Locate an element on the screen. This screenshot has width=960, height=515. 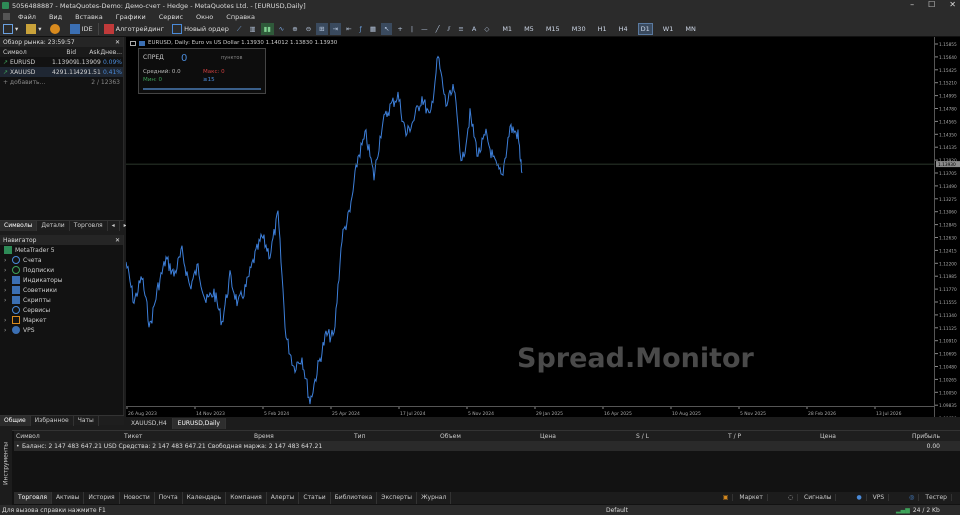
fibo-icon: ≡ is located at coordinates (460, 29).